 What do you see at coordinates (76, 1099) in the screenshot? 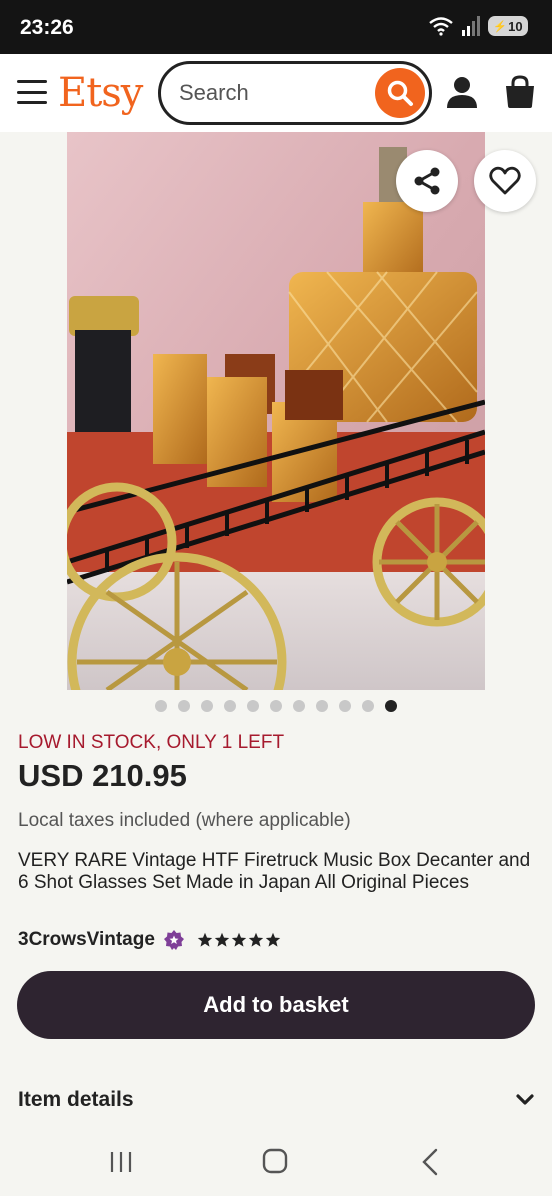
I see `item-details-label: Item details` at bounding box center [76, 1099].